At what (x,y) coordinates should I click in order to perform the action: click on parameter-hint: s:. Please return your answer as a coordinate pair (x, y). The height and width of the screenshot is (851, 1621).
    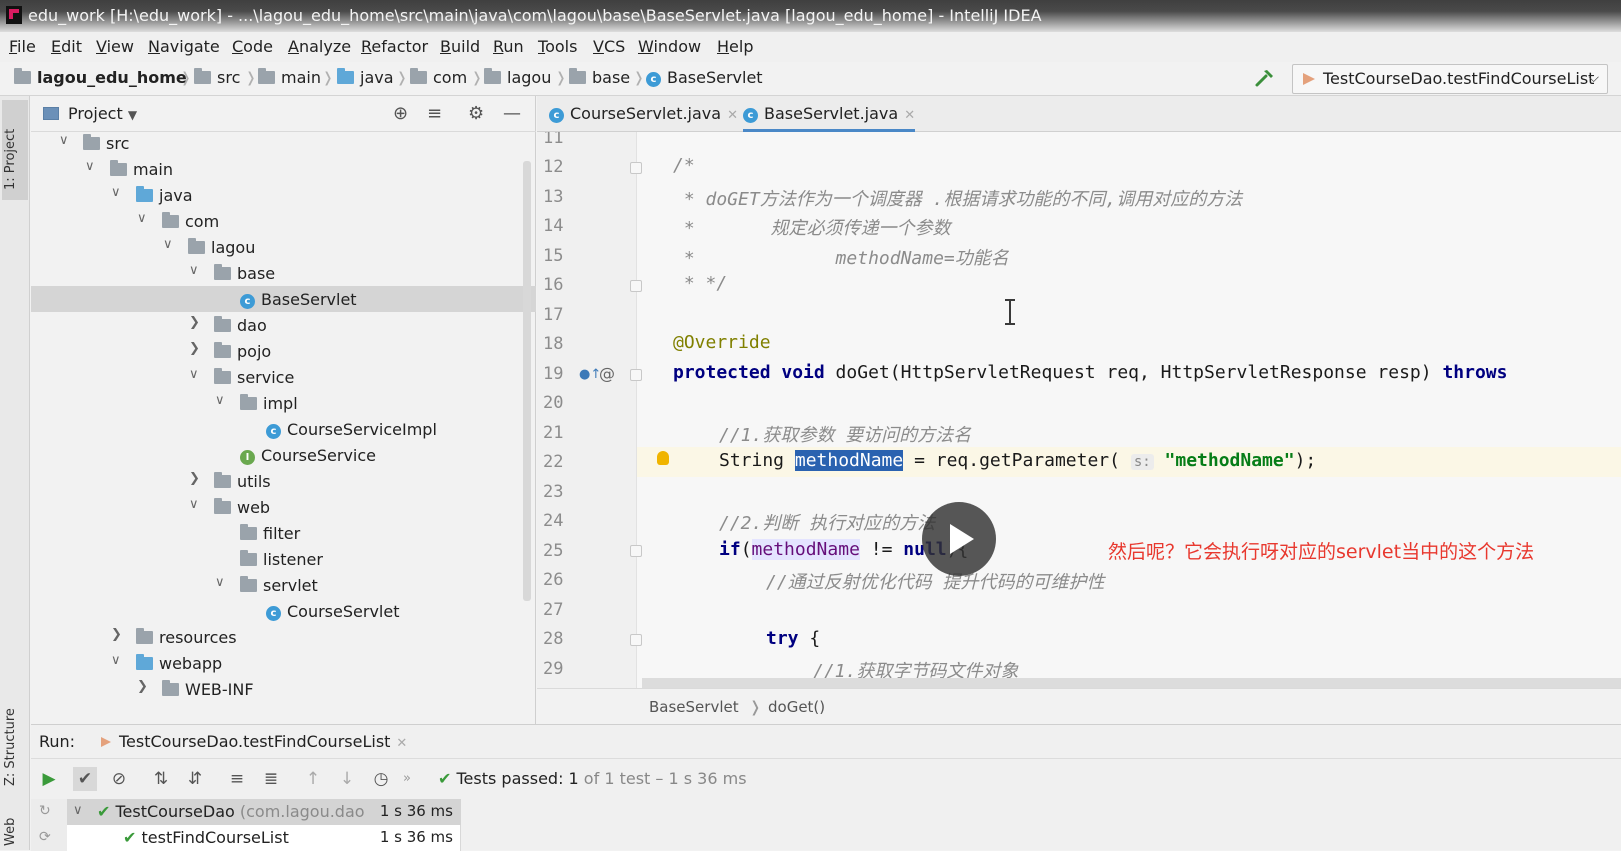
    Looking at the image, I should click on (1142, 462).